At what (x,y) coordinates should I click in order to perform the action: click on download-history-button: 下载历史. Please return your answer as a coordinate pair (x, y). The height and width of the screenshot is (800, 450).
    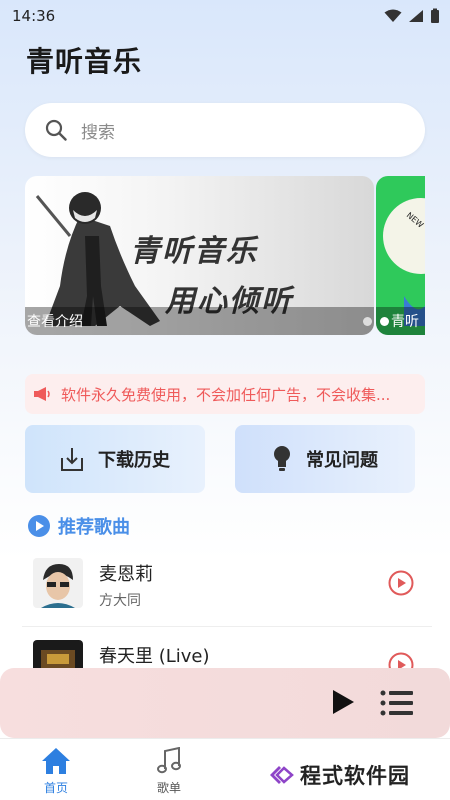
    Looking at the image, I should click on (115, 459).